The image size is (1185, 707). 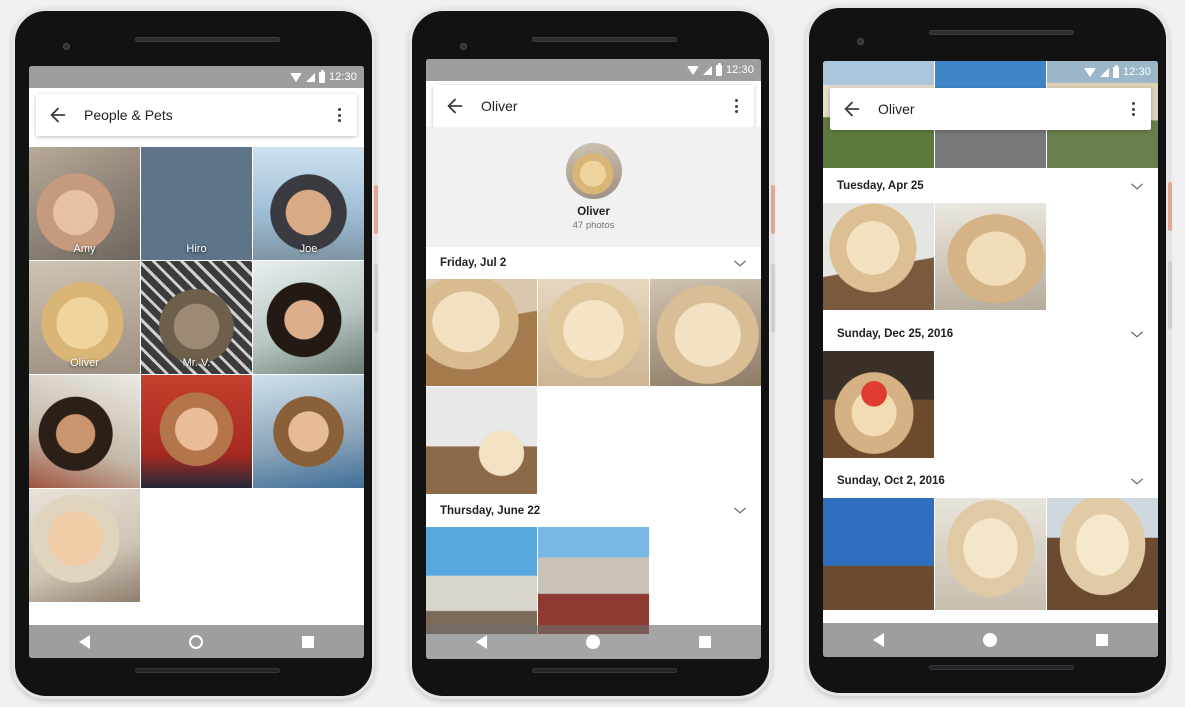 What do you see at coordinates (207, 39) in the screenshot?
I see `earpiece-speaker` at bounding box center [207, 39].